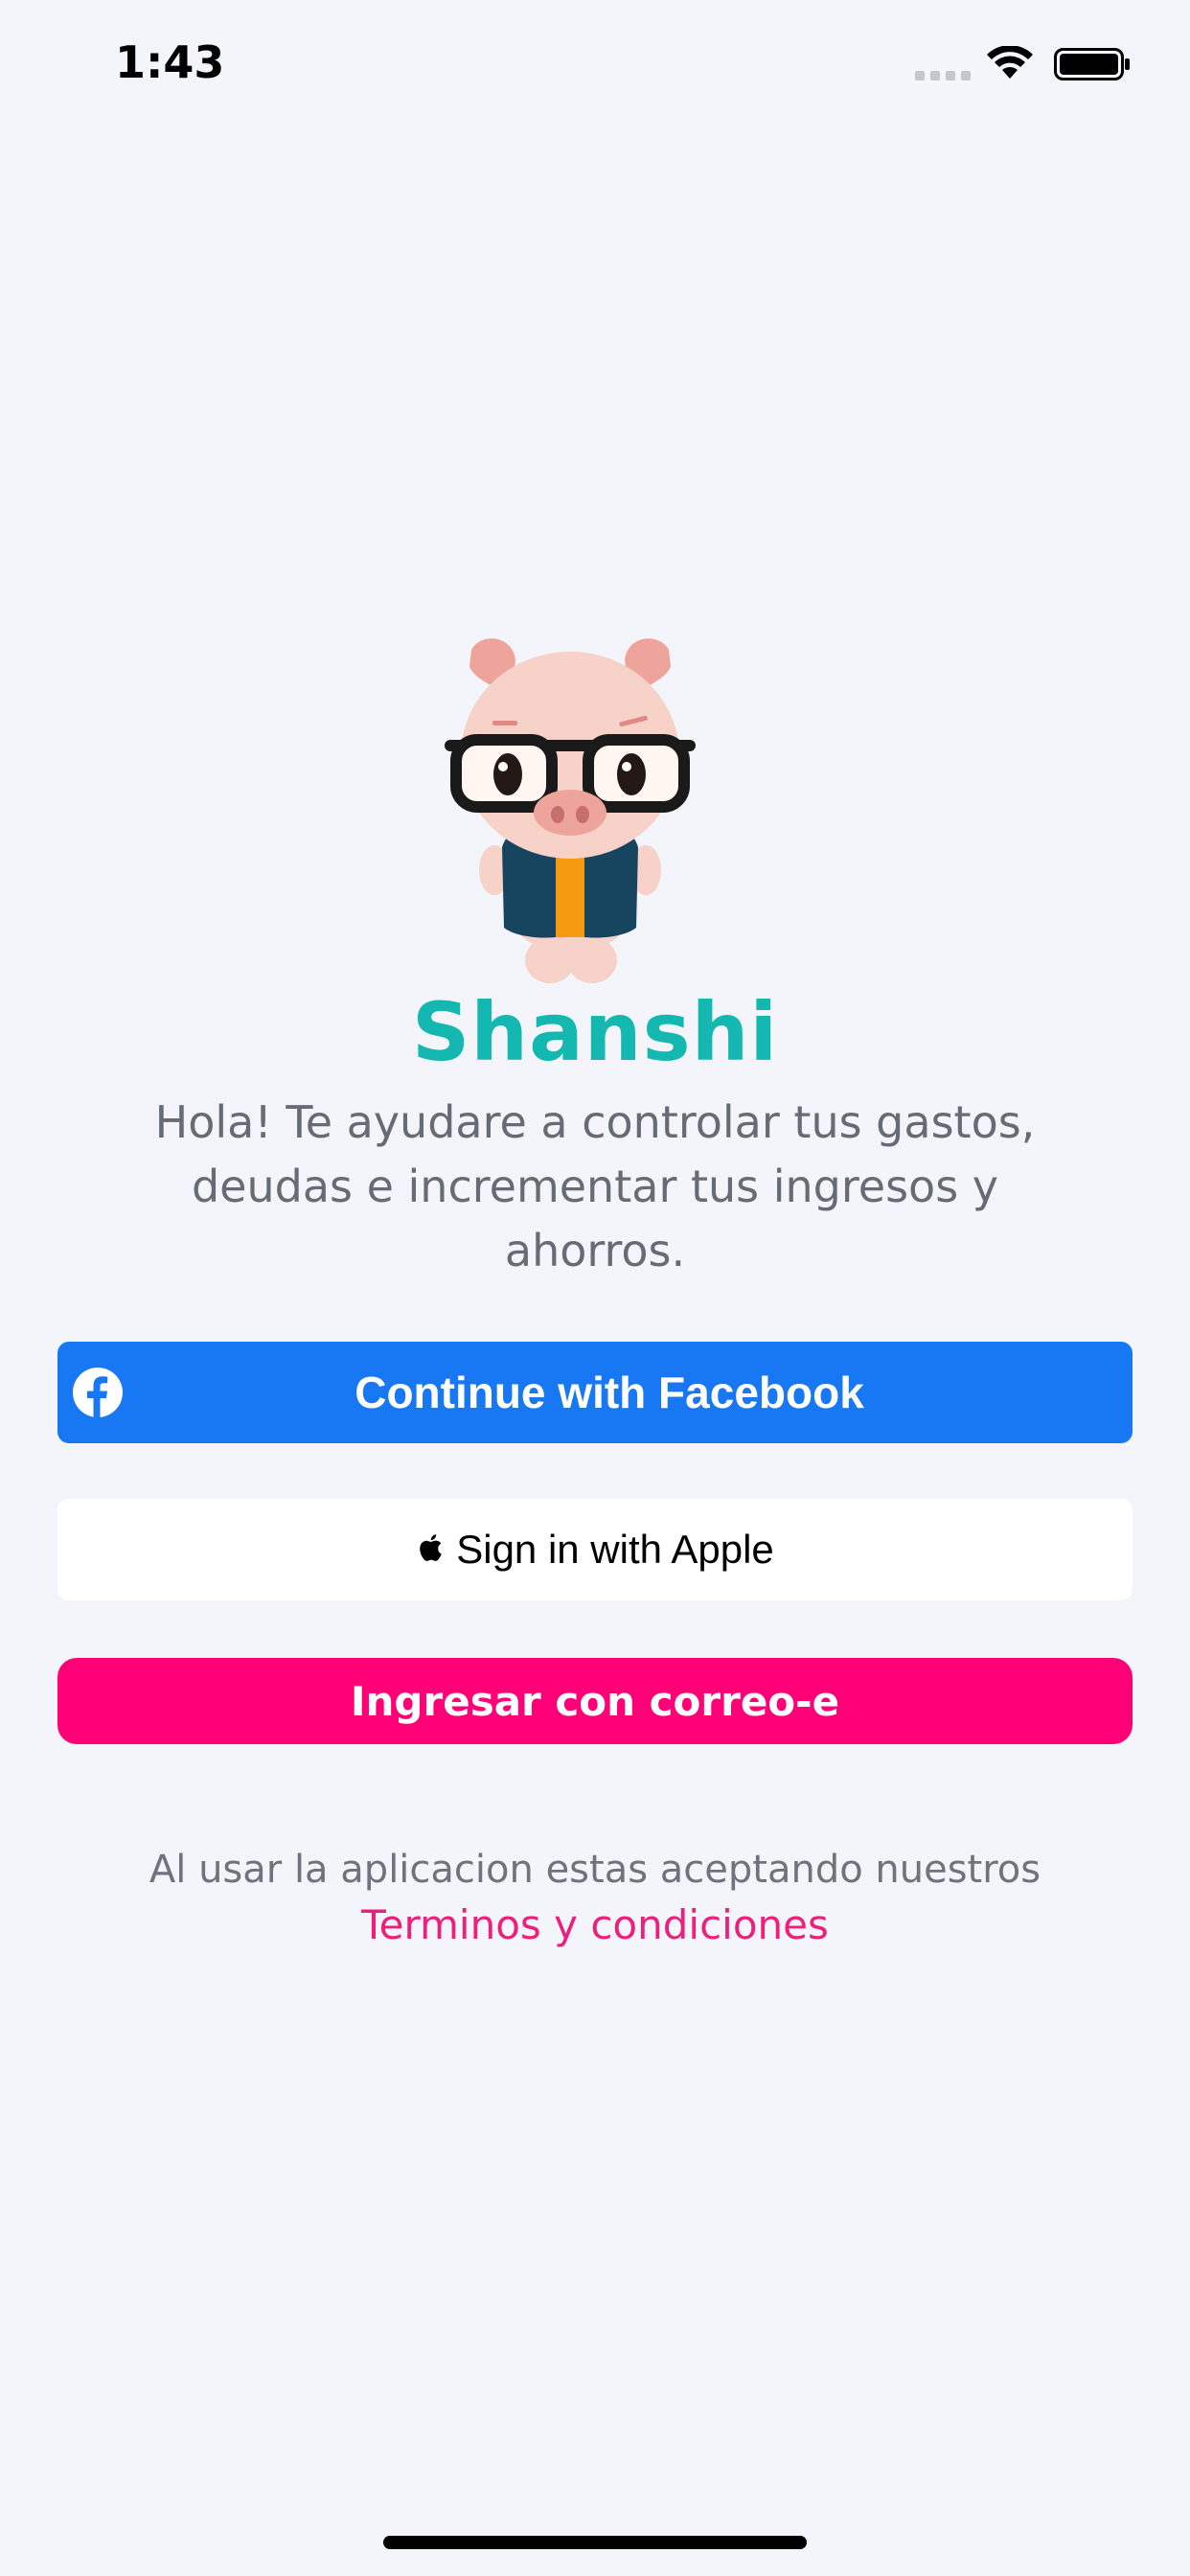  What do you see at coordinates (943, 75) in the screenshot?
I see `cellular-signal-icon` at bounding box center [943, 75].